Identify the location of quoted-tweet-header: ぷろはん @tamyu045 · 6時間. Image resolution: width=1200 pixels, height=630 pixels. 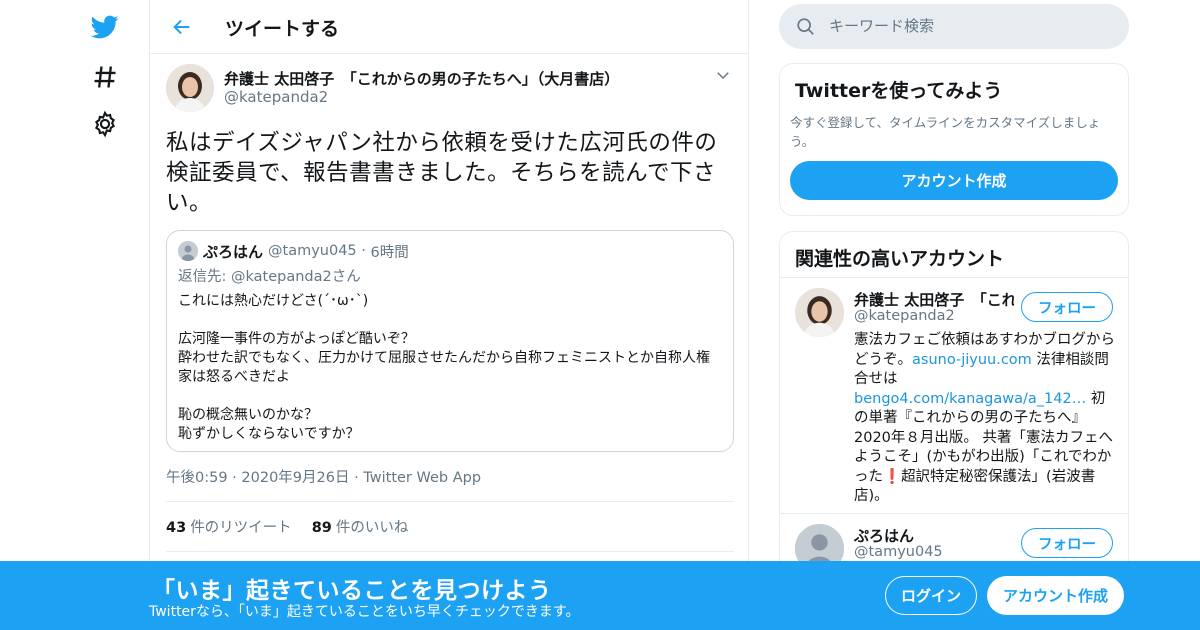
(450, 251).